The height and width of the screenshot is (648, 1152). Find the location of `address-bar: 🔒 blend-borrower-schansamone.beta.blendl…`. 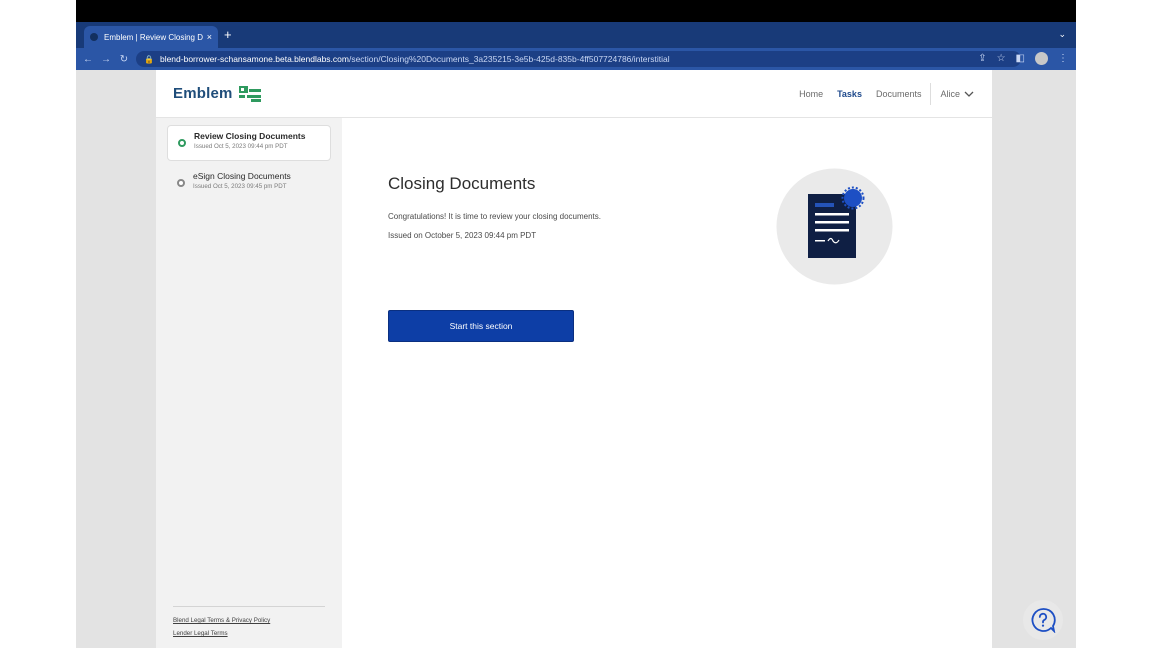

address-bar: 🔒 blend-borrower-schansamone.beta.blendl… is located at coordinates (578, 59).